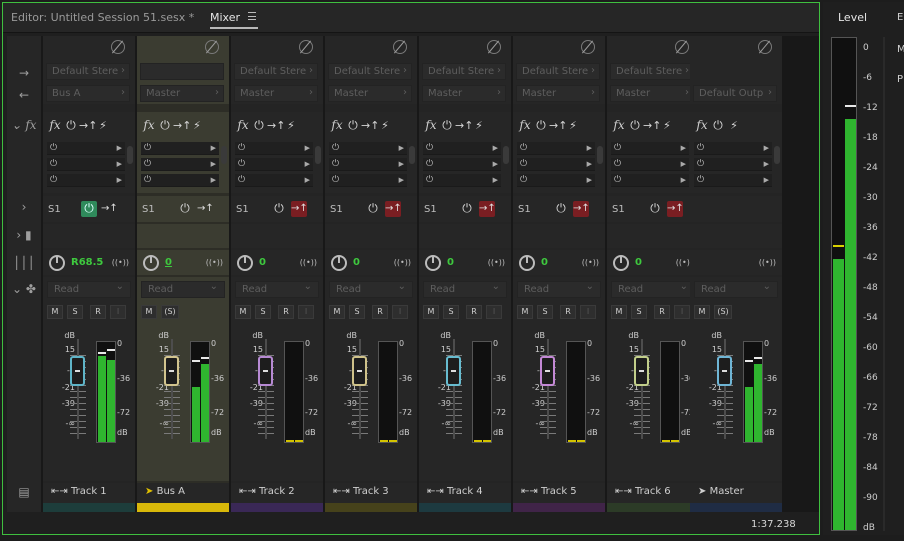 The width and height of the screenshot is (904, 541). Describe the element at coordinates (87, 262) in the screenshot. I see `pan-value: R68.5` at that location.